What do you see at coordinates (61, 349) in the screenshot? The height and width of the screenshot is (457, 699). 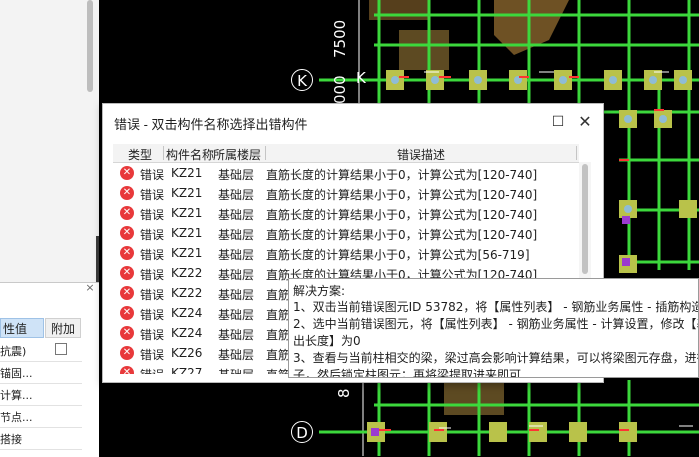 I see `property-checkbox` at bounding box center [61, 349].